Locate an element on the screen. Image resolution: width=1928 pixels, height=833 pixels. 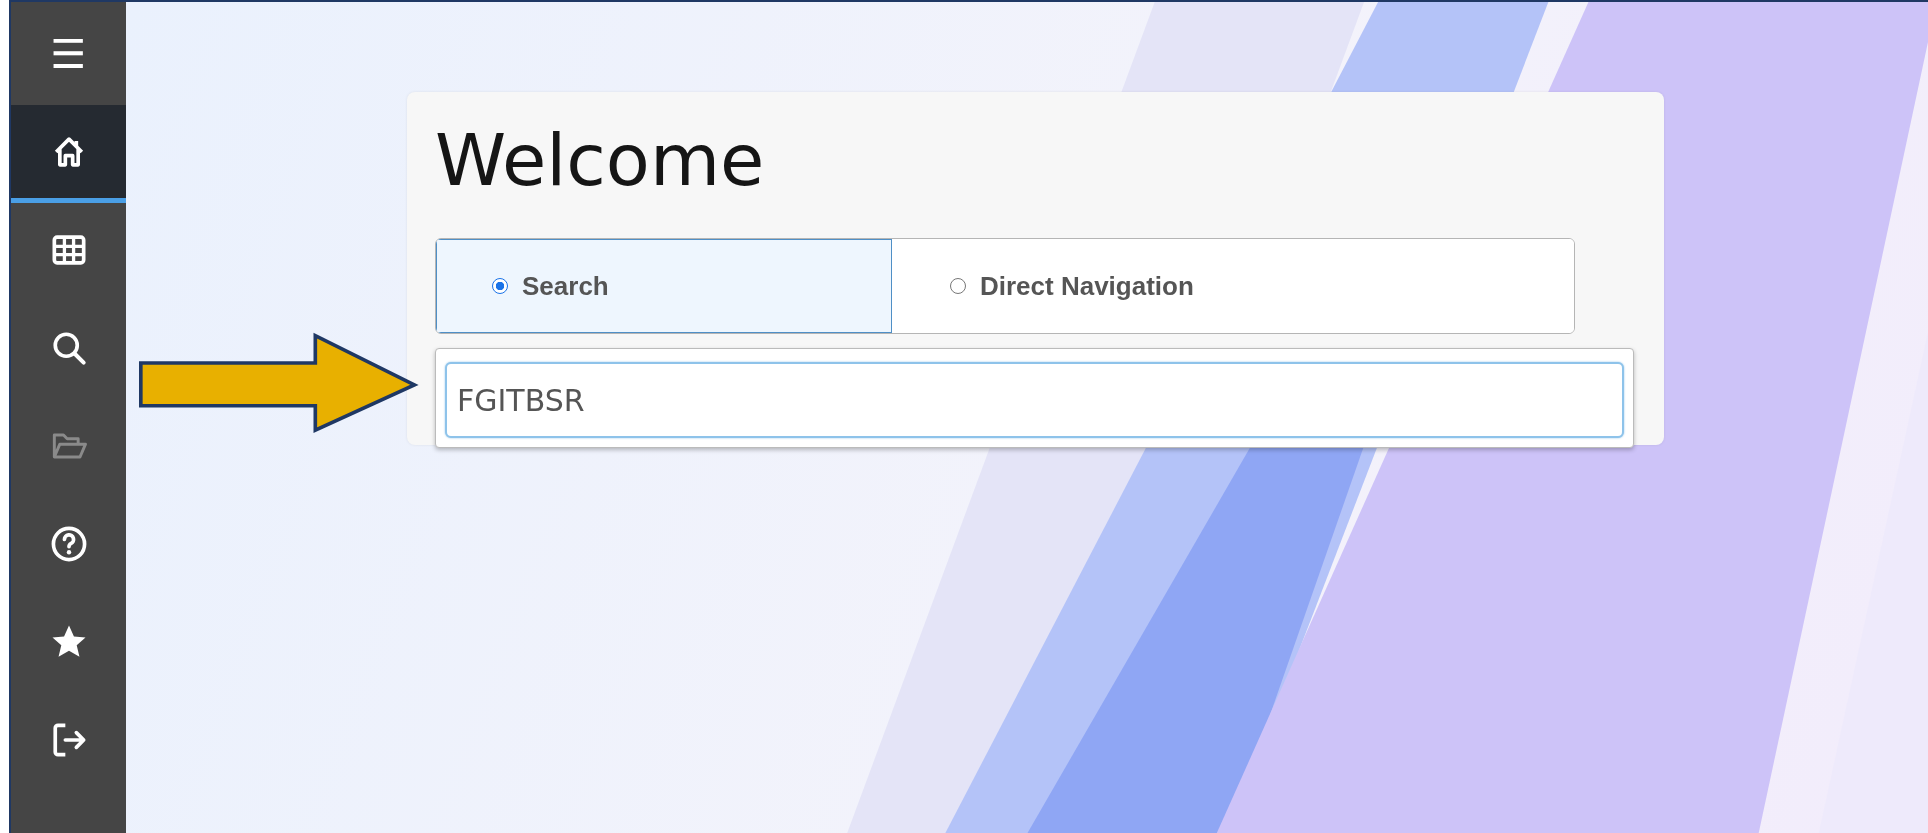
page-title: Welcome is located at coordinates (599, 160).